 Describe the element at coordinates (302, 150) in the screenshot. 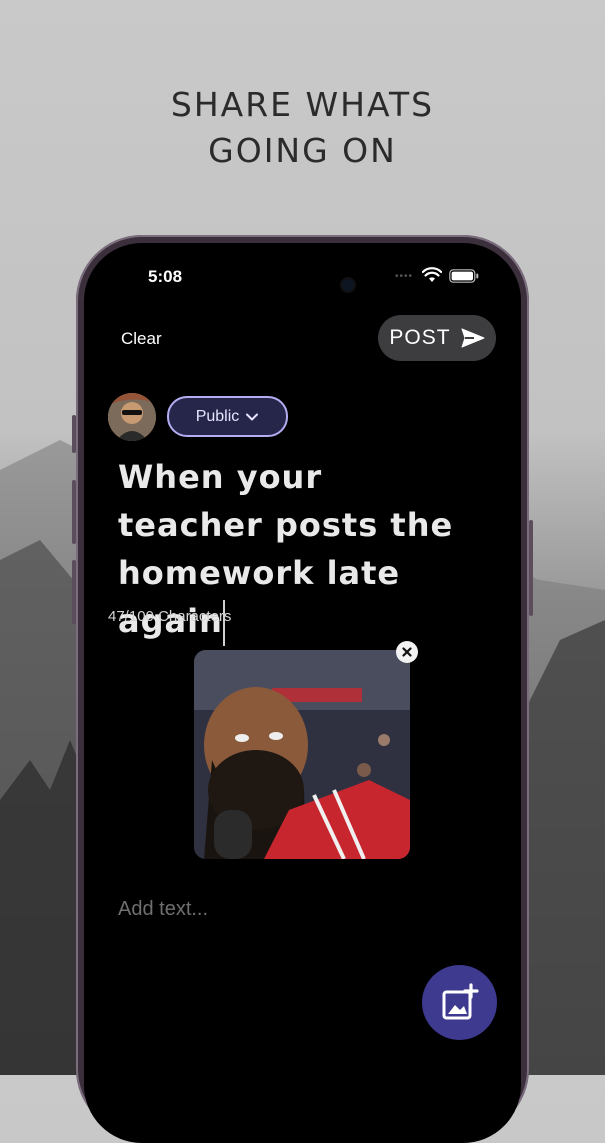

I see `promo-headline-line2: GOING ON` at that location.